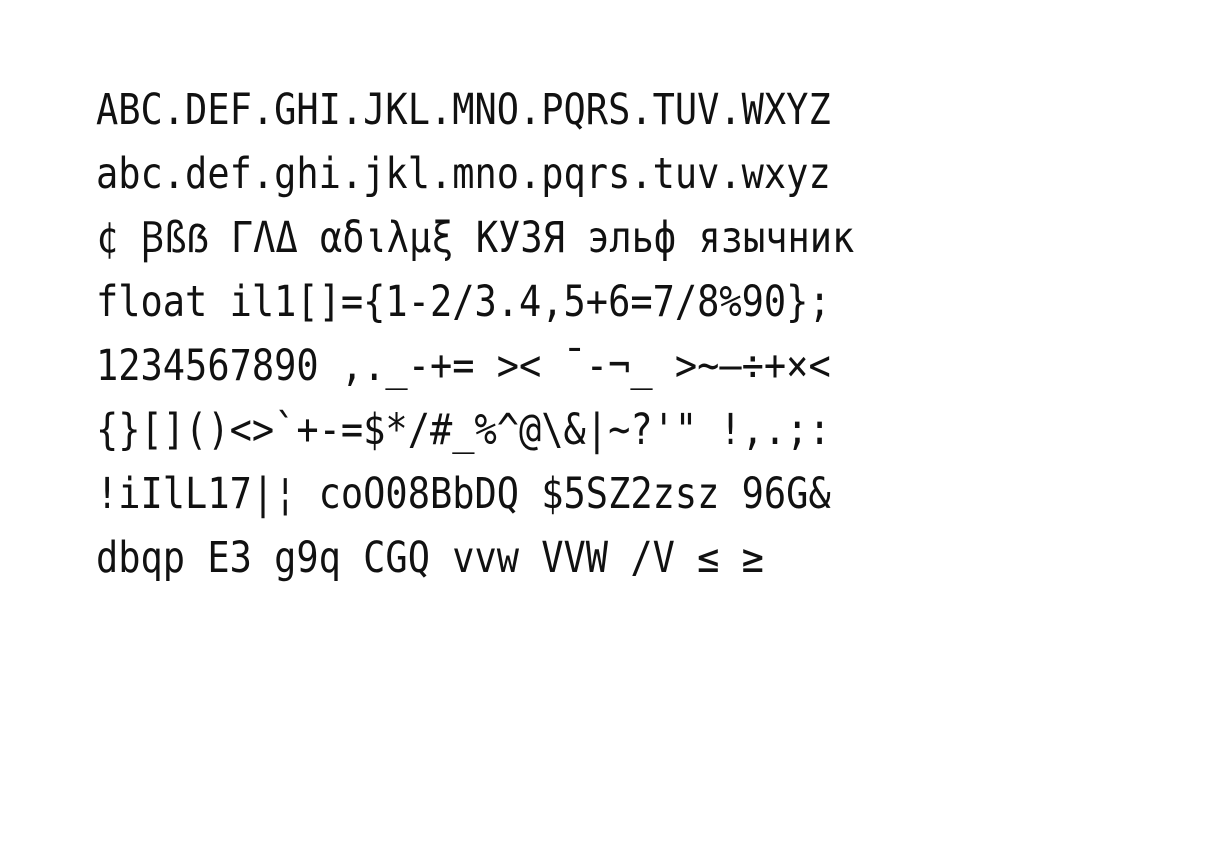 The image size is (1216, 846). I want to click on specimen-line-code-sample: float il1[]={1-2/3.4,5+6=7/8%90};, so click(463, 302).